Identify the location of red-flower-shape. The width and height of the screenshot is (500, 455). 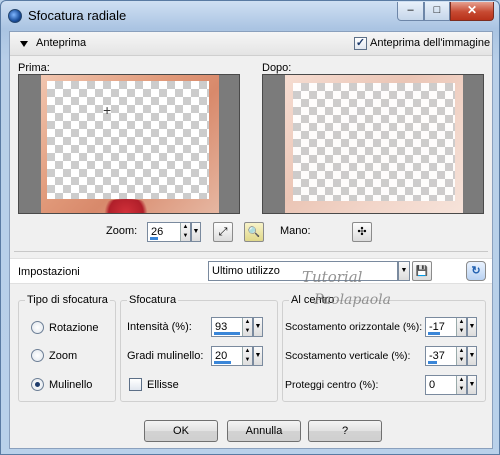
(126, 206).